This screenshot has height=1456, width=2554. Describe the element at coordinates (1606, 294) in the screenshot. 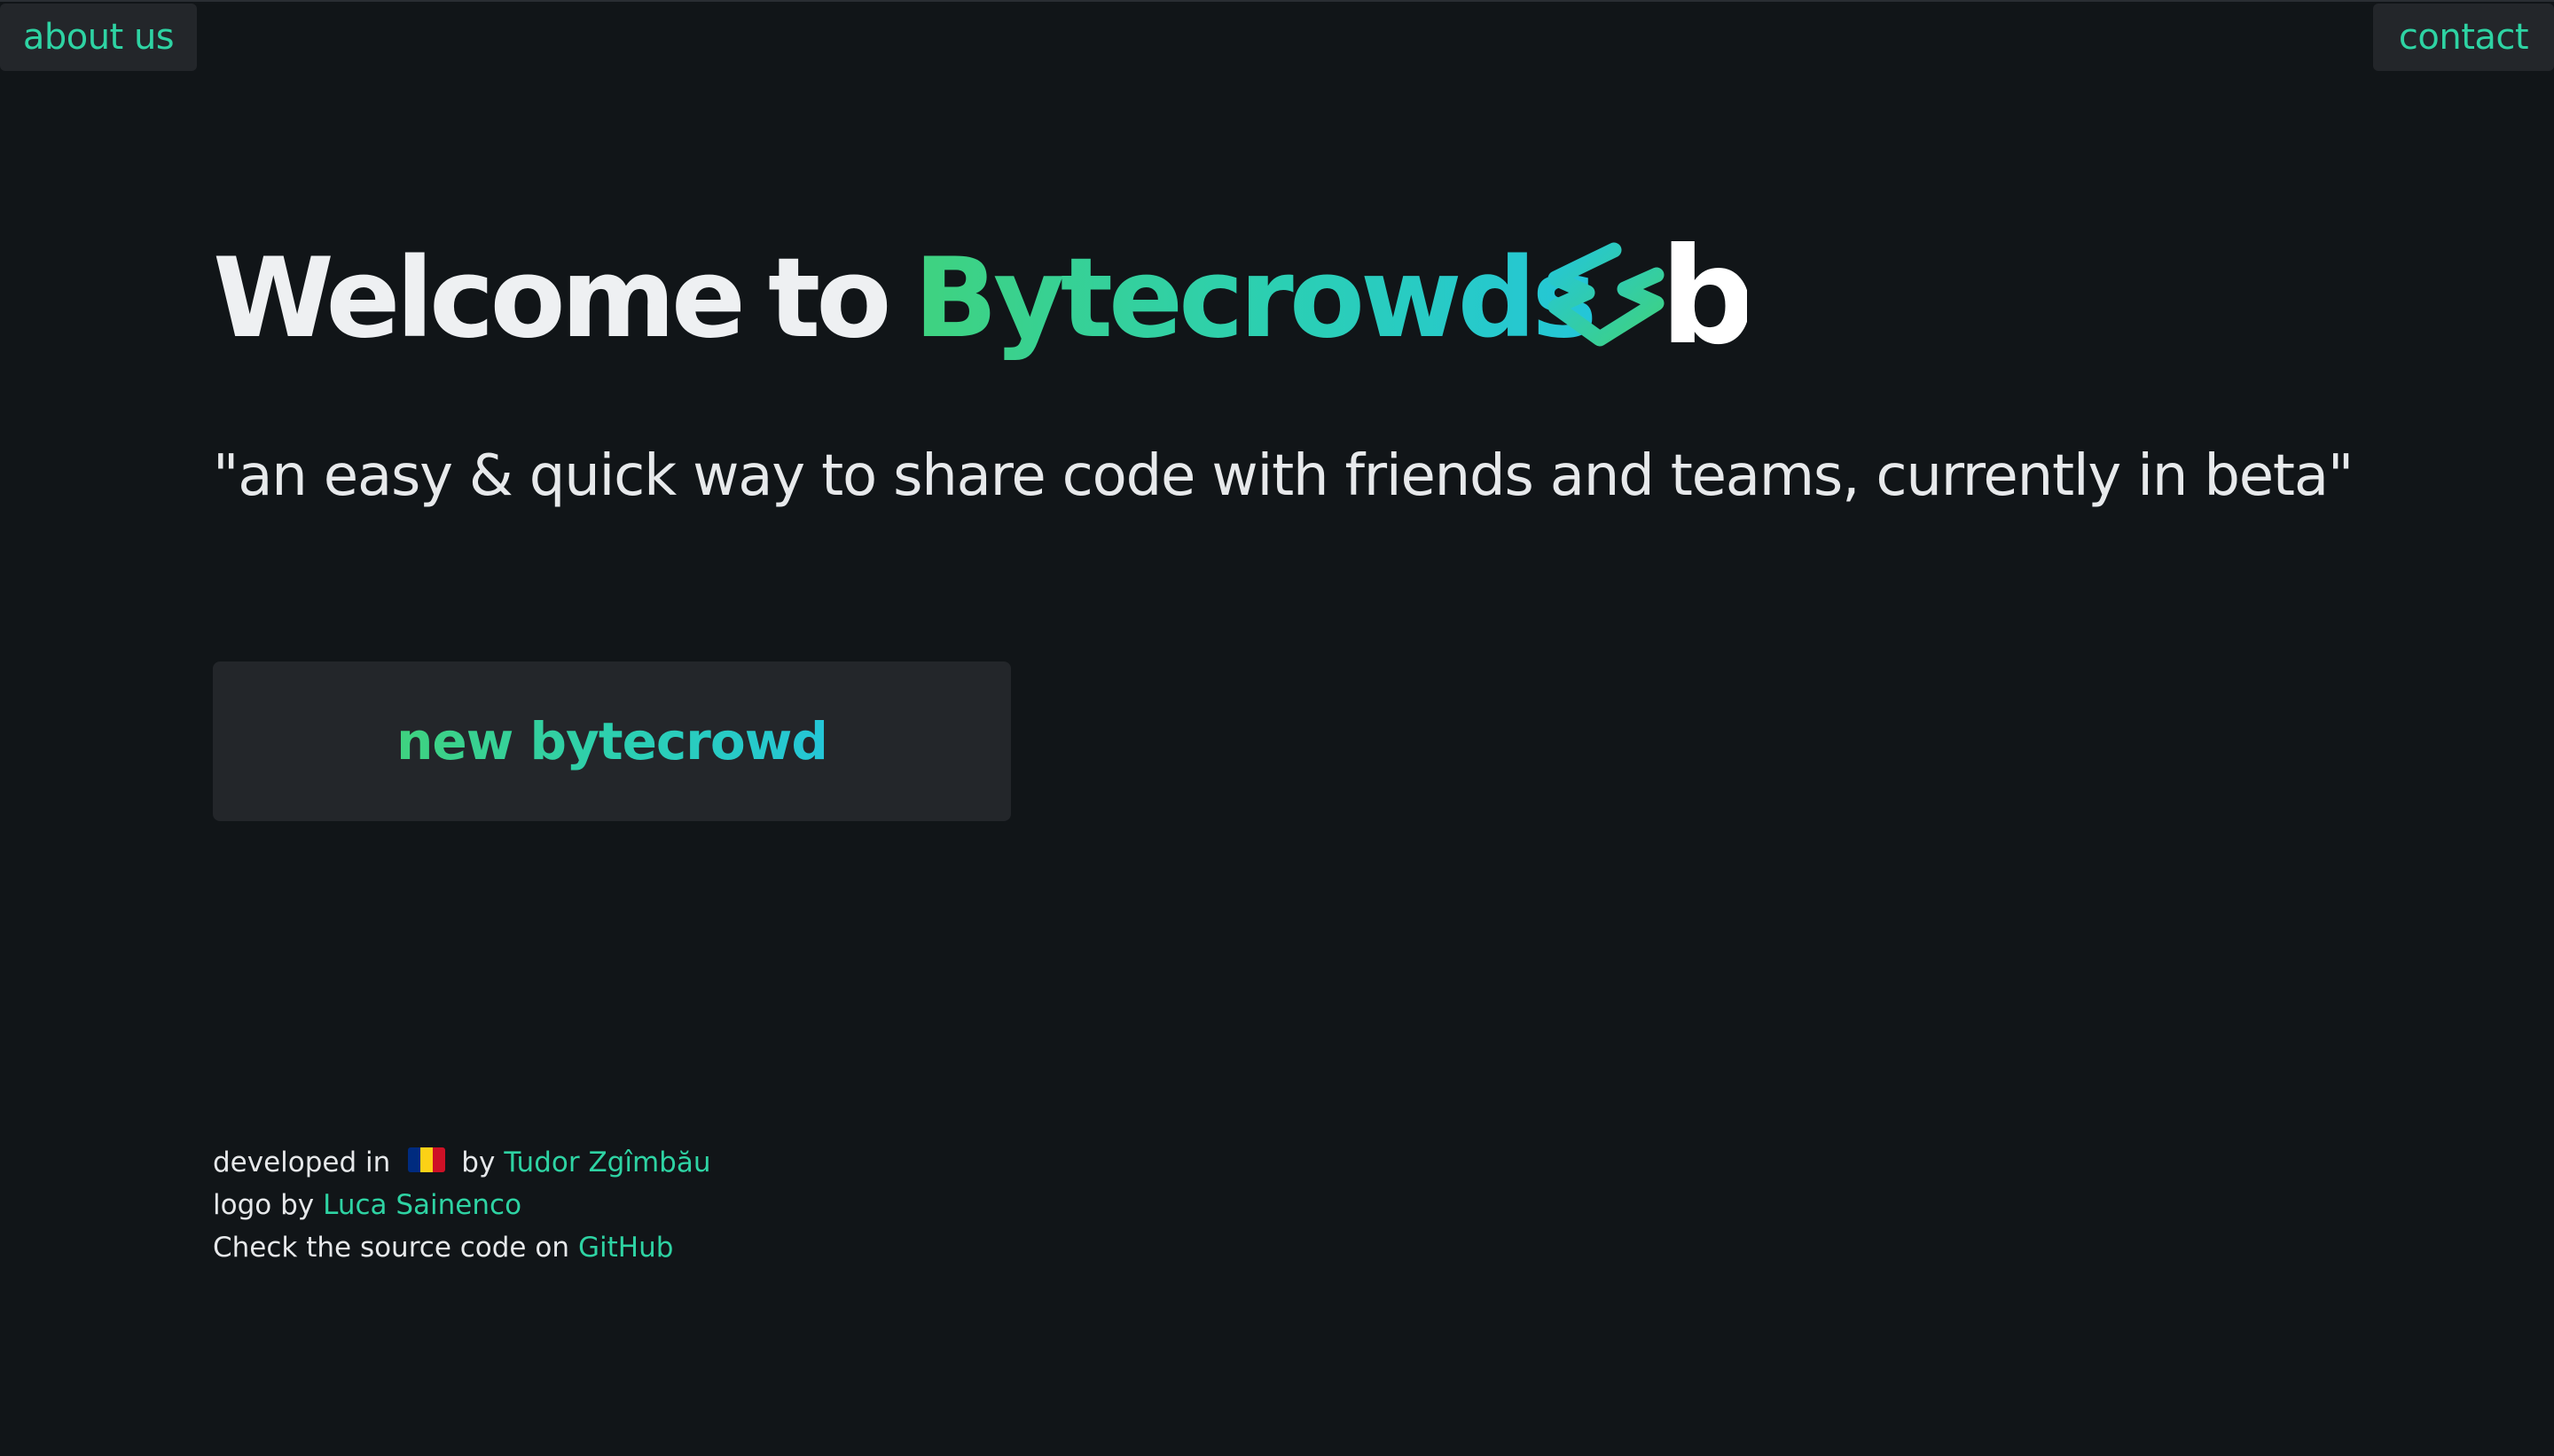

I see `logo-chevron-shape` at that location.